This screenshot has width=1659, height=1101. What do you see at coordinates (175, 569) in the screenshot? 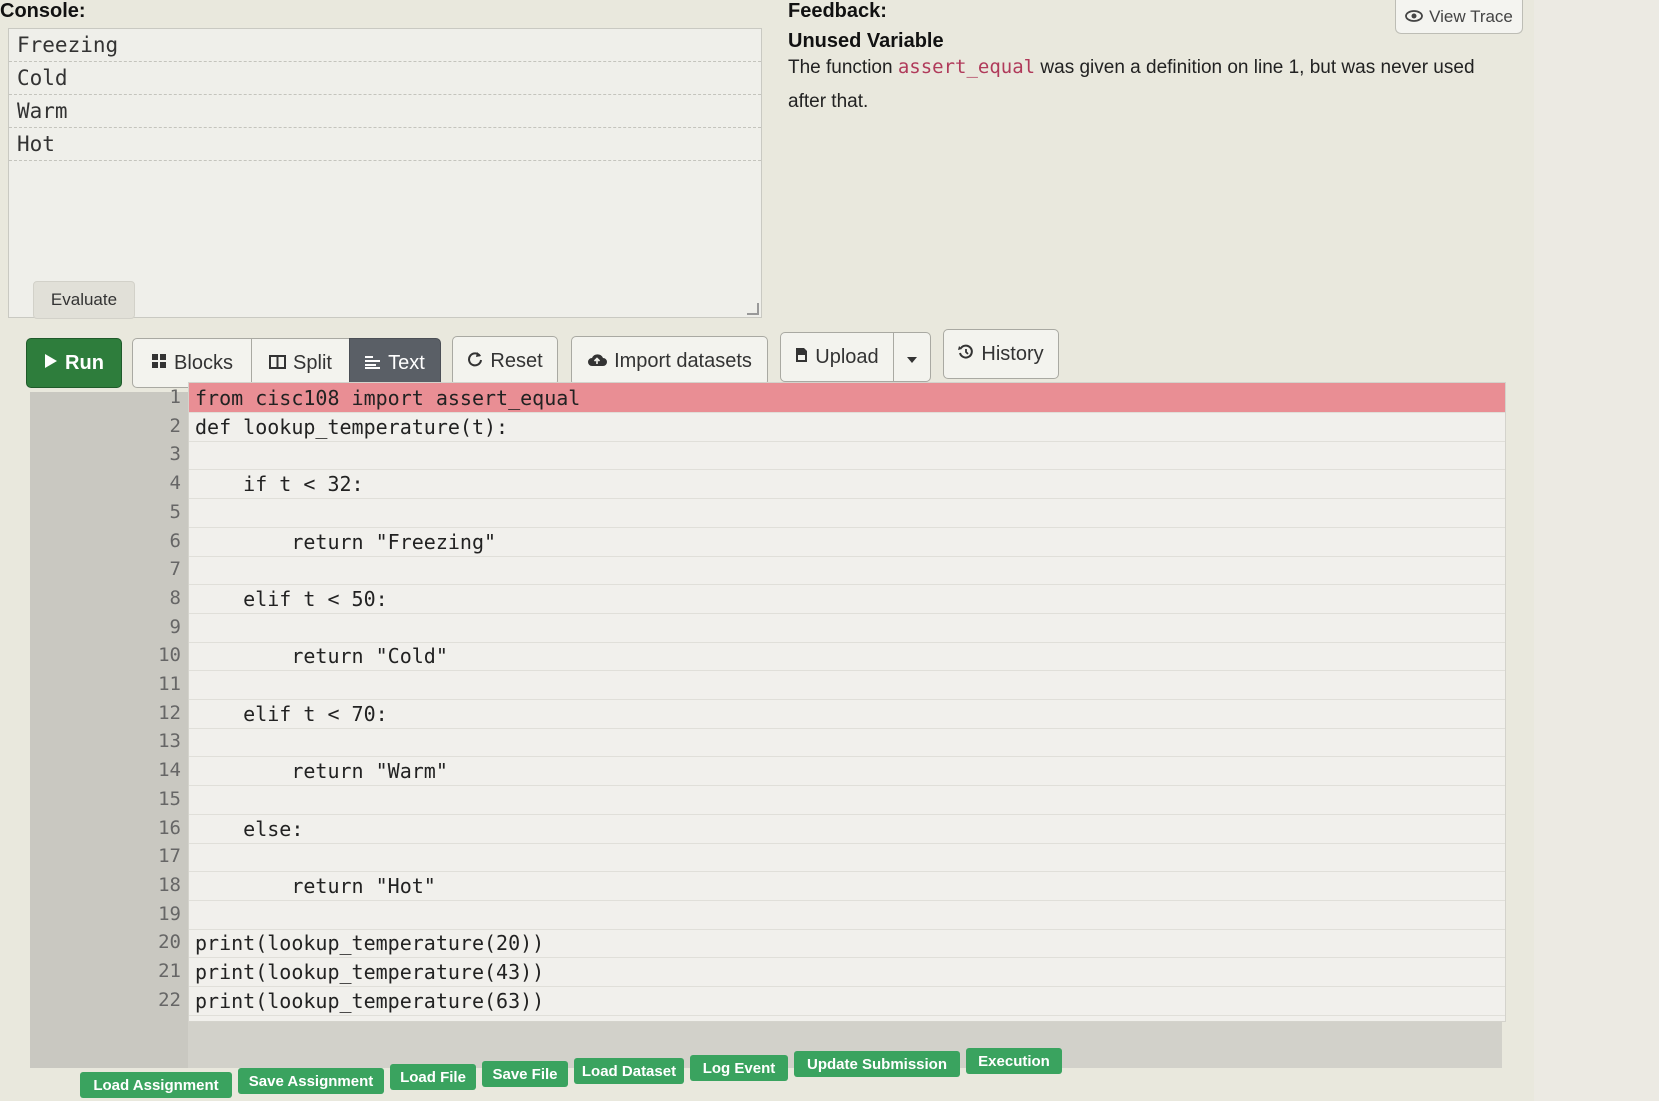
I see `line-number: 7` at bounding box center [175, 569].